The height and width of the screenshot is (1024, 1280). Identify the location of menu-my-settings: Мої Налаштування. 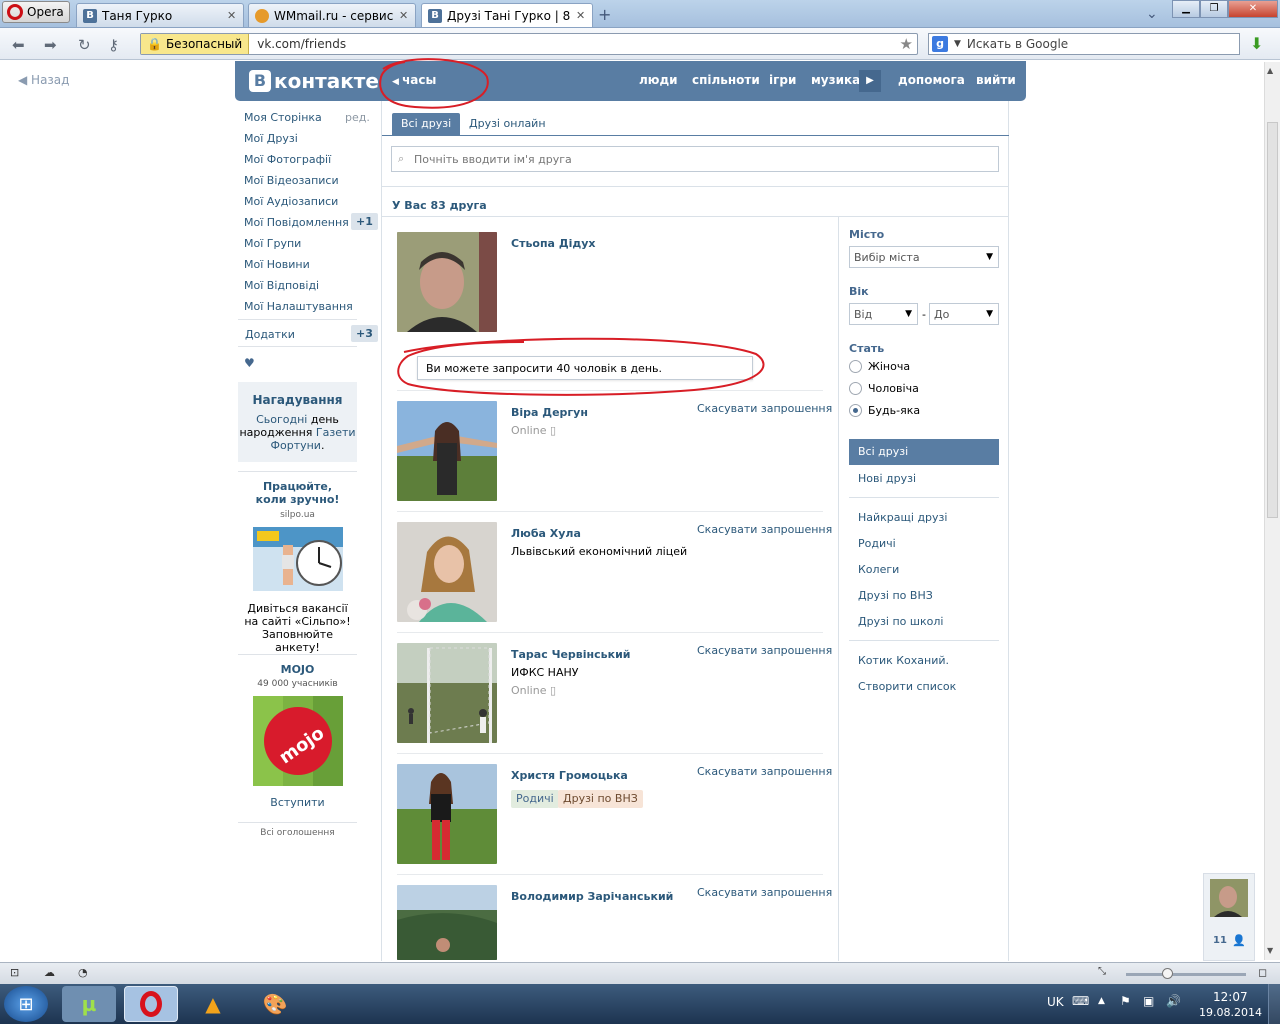
(298, 306).